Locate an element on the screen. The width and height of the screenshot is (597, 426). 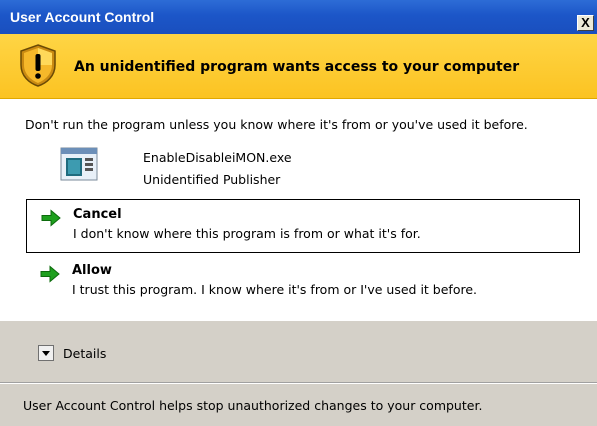
publisher-label: Unidentified Publisher is located at coordinates (212, 179).